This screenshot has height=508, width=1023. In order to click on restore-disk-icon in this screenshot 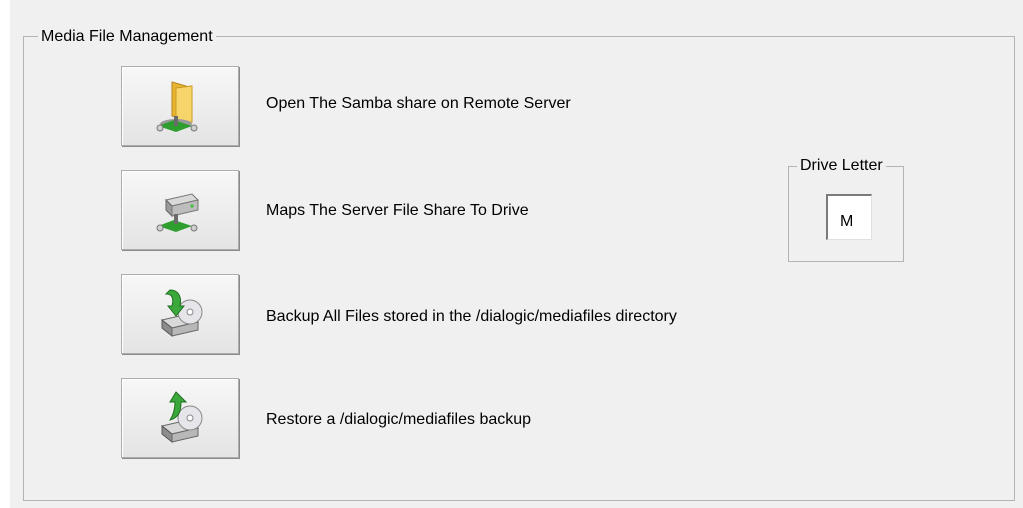, I will do `click(181, 417)`.